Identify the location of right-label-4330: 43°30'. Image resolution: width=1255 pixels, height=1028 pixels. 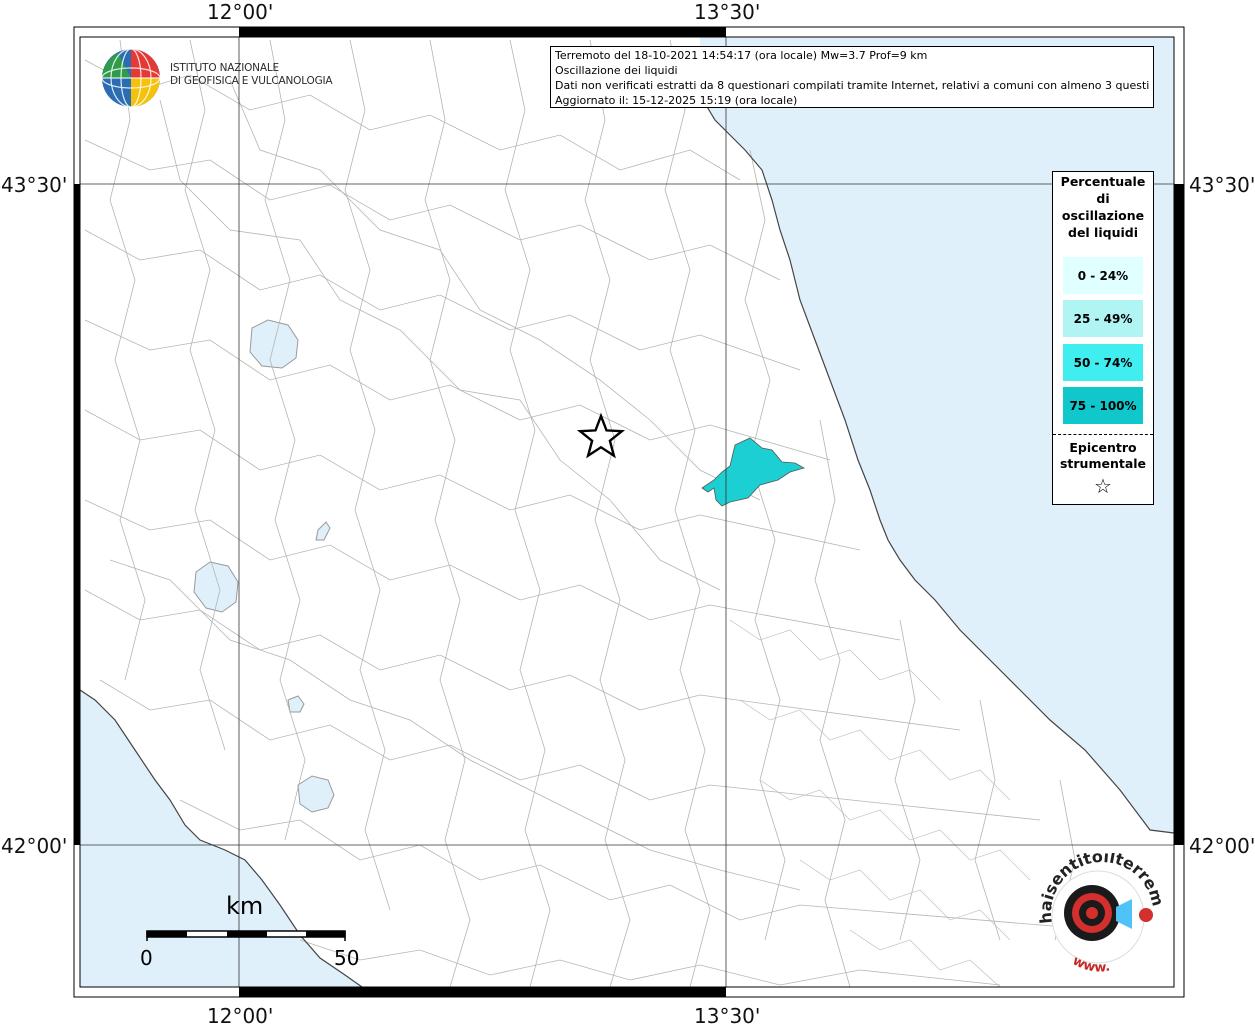
(1222, 185).